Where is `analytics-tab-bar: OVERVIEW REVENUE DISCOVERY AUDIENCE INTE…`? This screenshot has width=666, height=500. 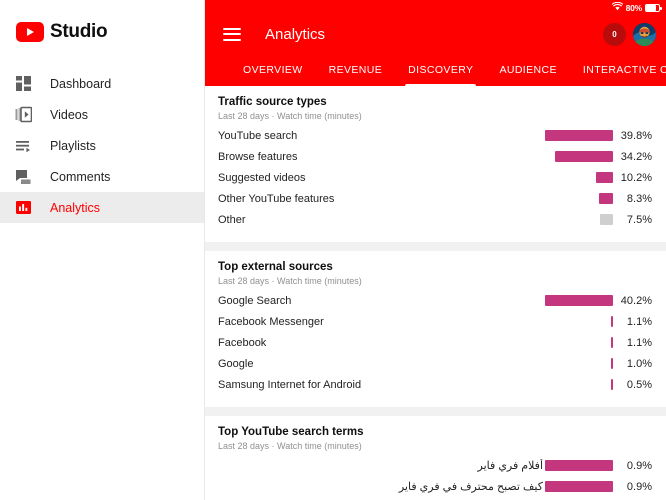
analytics-tab-bar: OVERVIEW REVENUE DISCOVERY AUDIENCE INTE… is located at coordinates (435, 69).